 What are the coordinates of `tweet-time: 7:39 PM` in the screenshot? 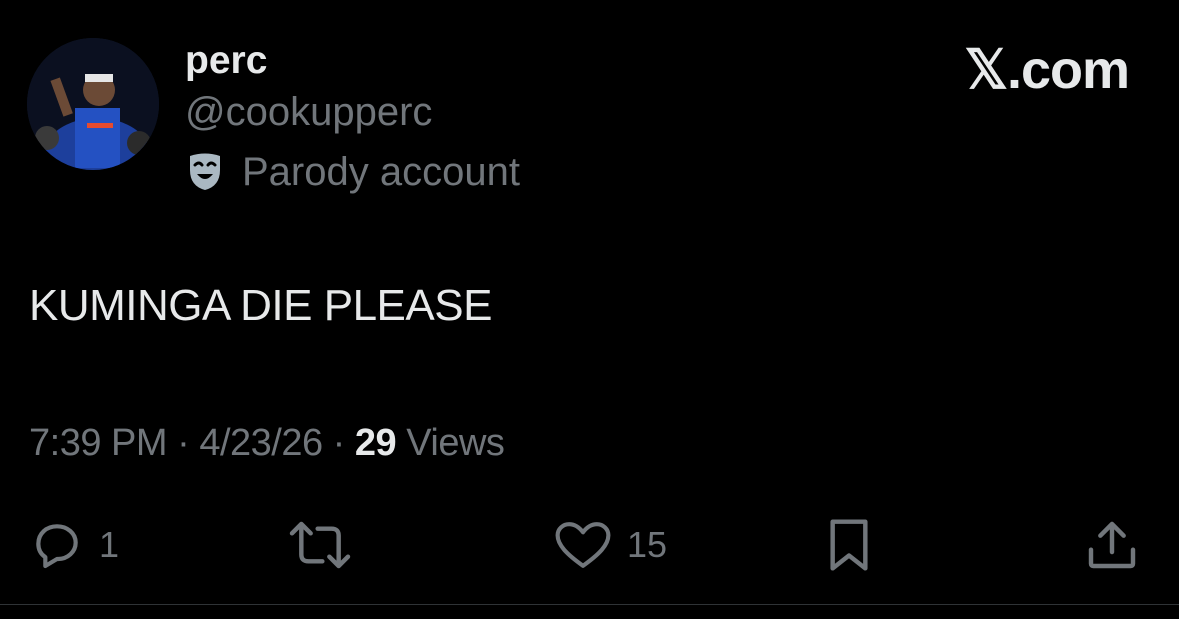 It's located at (98, 443).